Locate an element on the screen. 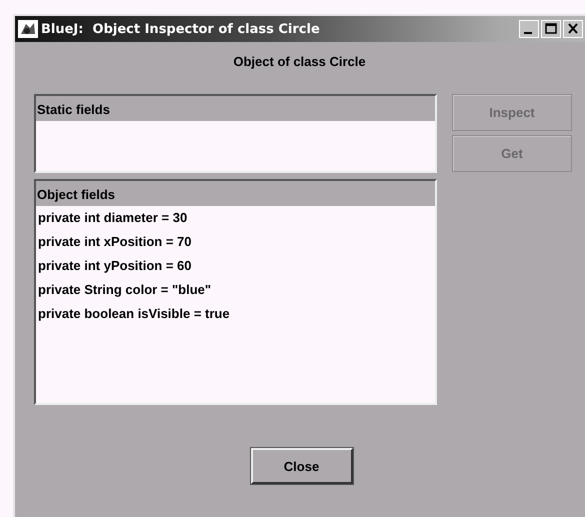  maximize-icon is located at coordinates (551, 29).